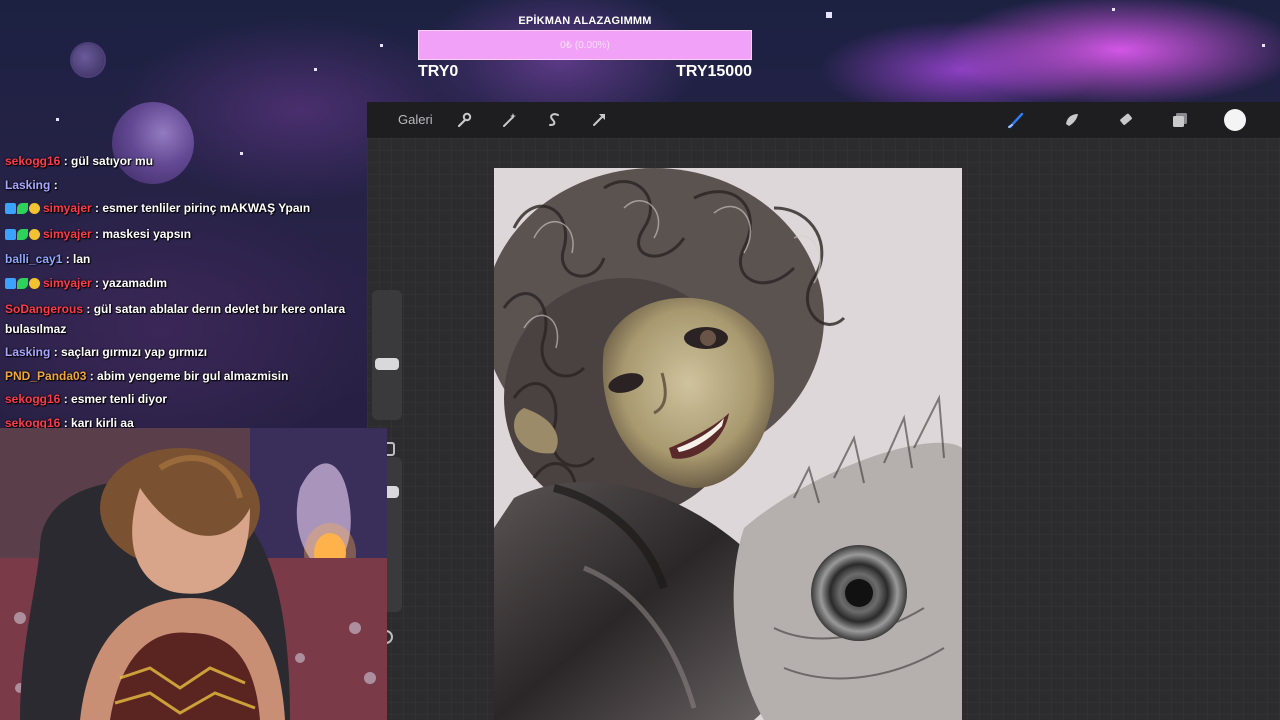  I want to click on selection-s-icon, so click(554, 120).